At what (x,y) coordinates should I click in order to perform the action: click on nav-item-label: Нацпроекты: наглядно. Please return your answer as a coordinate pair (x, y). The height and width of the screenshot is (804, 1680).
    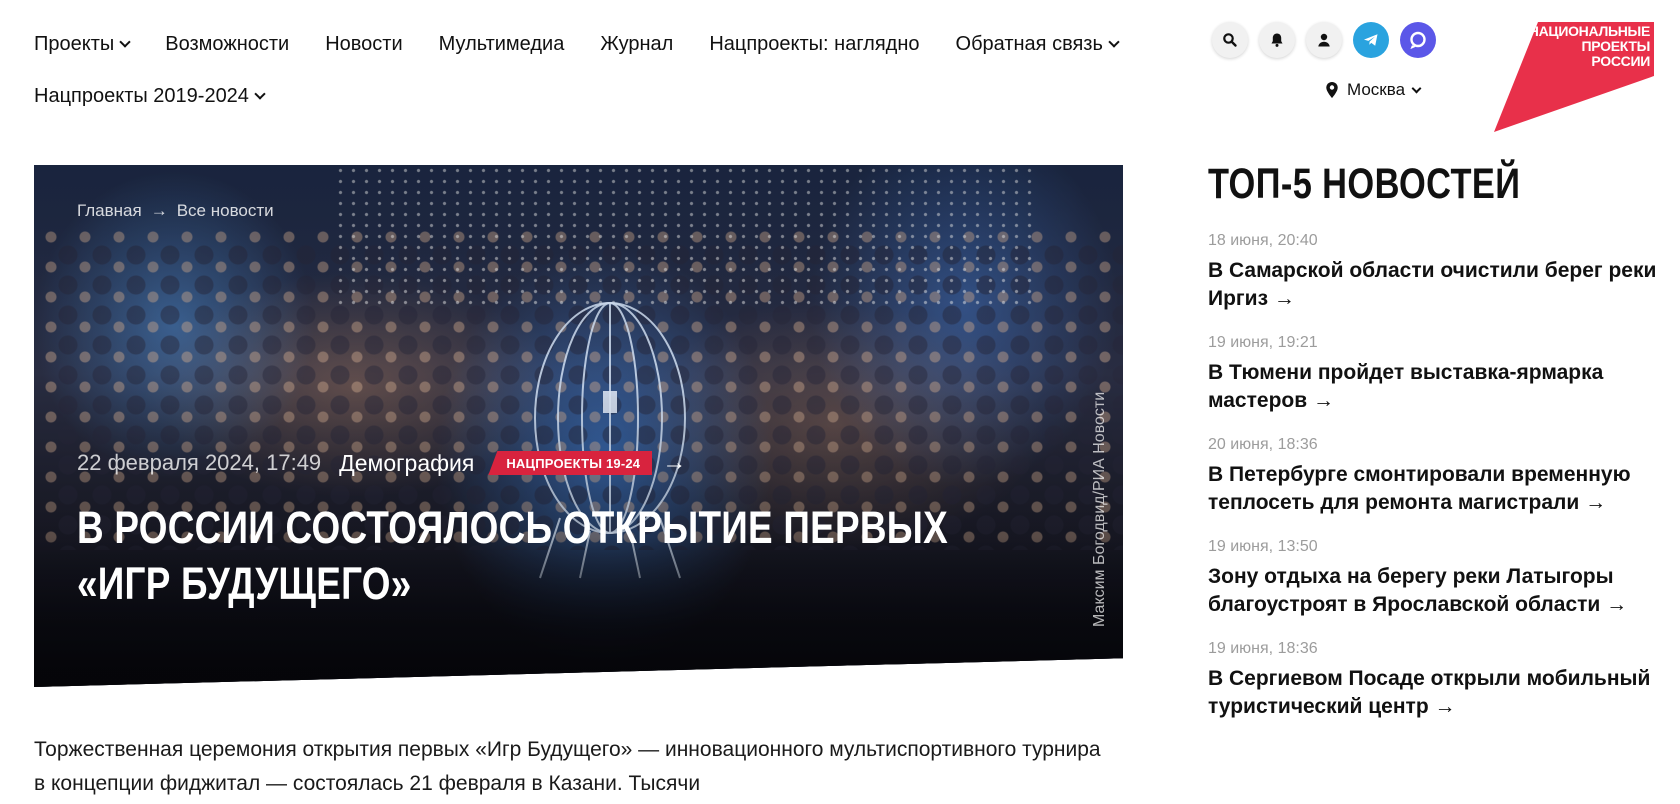
    Looking at the image, I should click on (814, 43).